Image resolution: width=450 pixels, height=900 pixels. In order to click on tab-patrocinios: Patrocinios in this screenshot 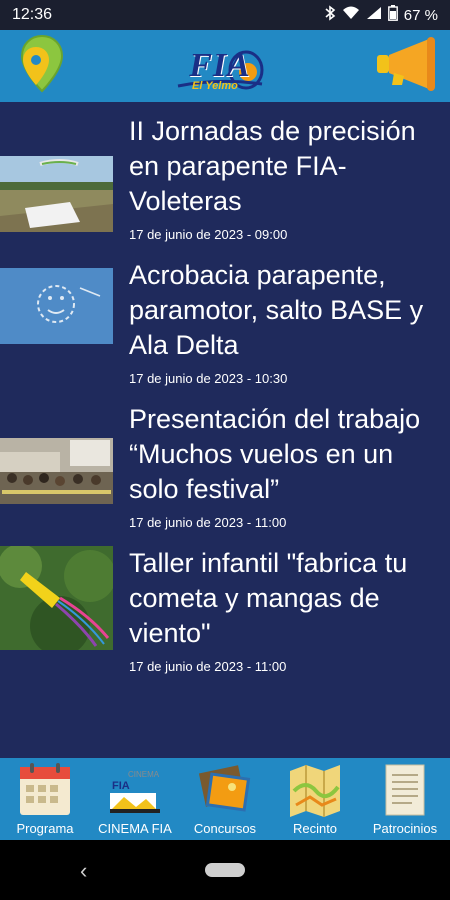, I will do `click(405, 799)`.